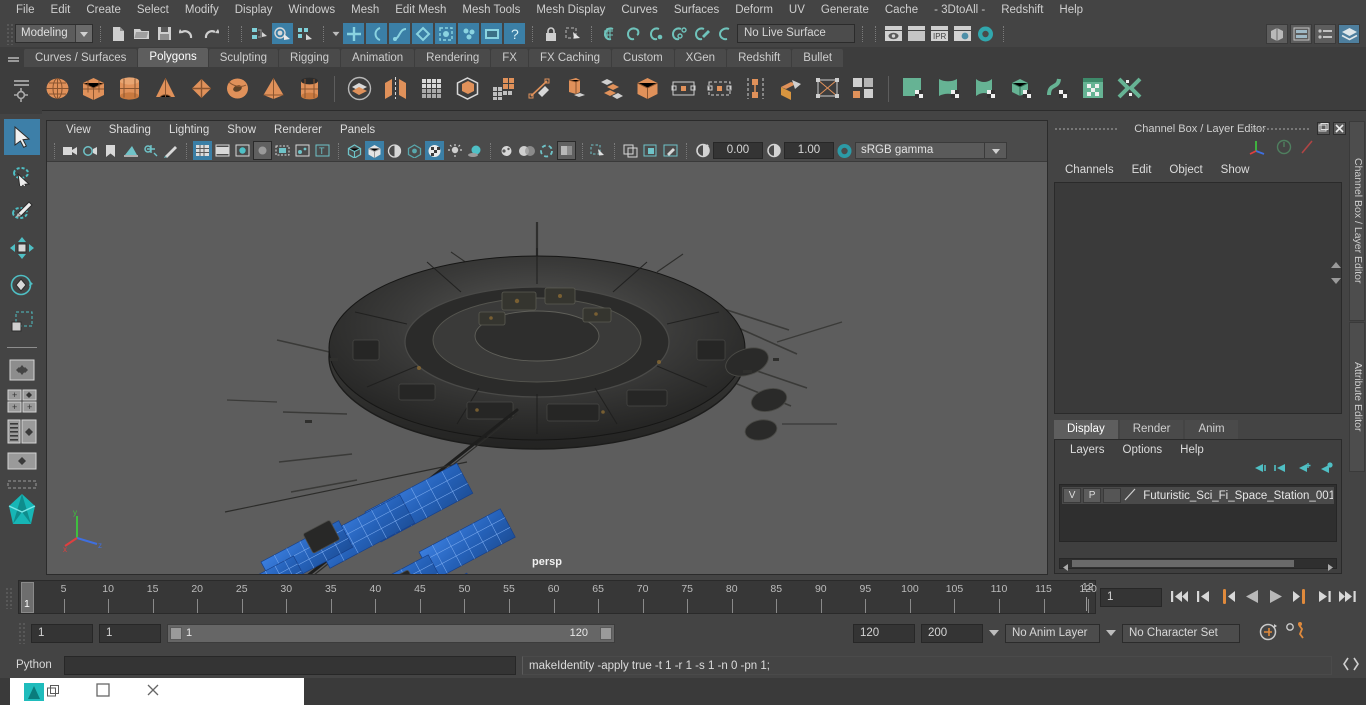 The width and height of the screenshot is (1366, 705). Describe the element at coordinates (931, 150) in the screenshot. I see `color-space-selector: sRGB gamma` at that location.